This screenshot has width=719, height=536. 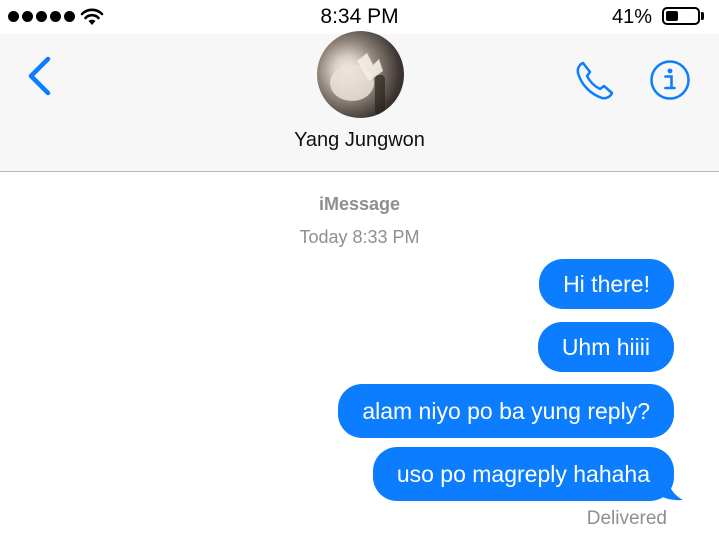 I want to click on delivery-status: Delivered, so click(x=626, y=518).